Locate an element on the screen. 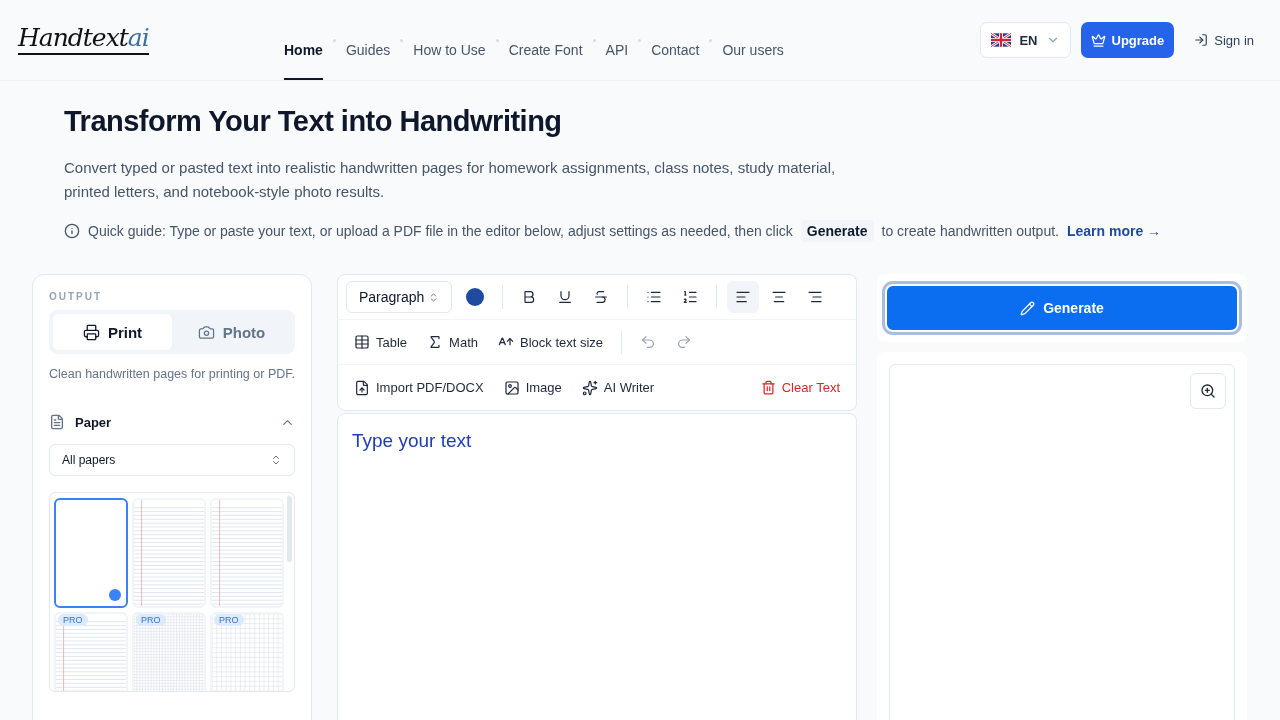 The image size is (1280, 720). insert-button: Block text size is located at coordinates (551, 342).